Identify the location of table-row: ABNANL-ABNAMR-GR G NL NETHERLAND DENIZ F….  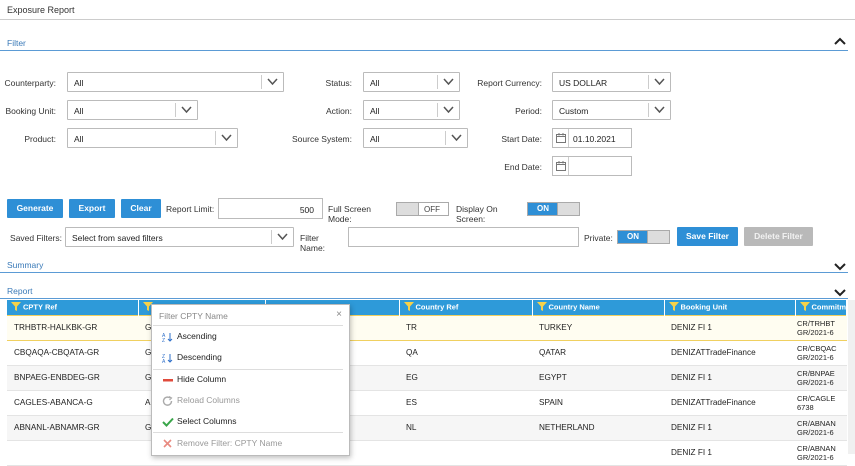
(427, 428).